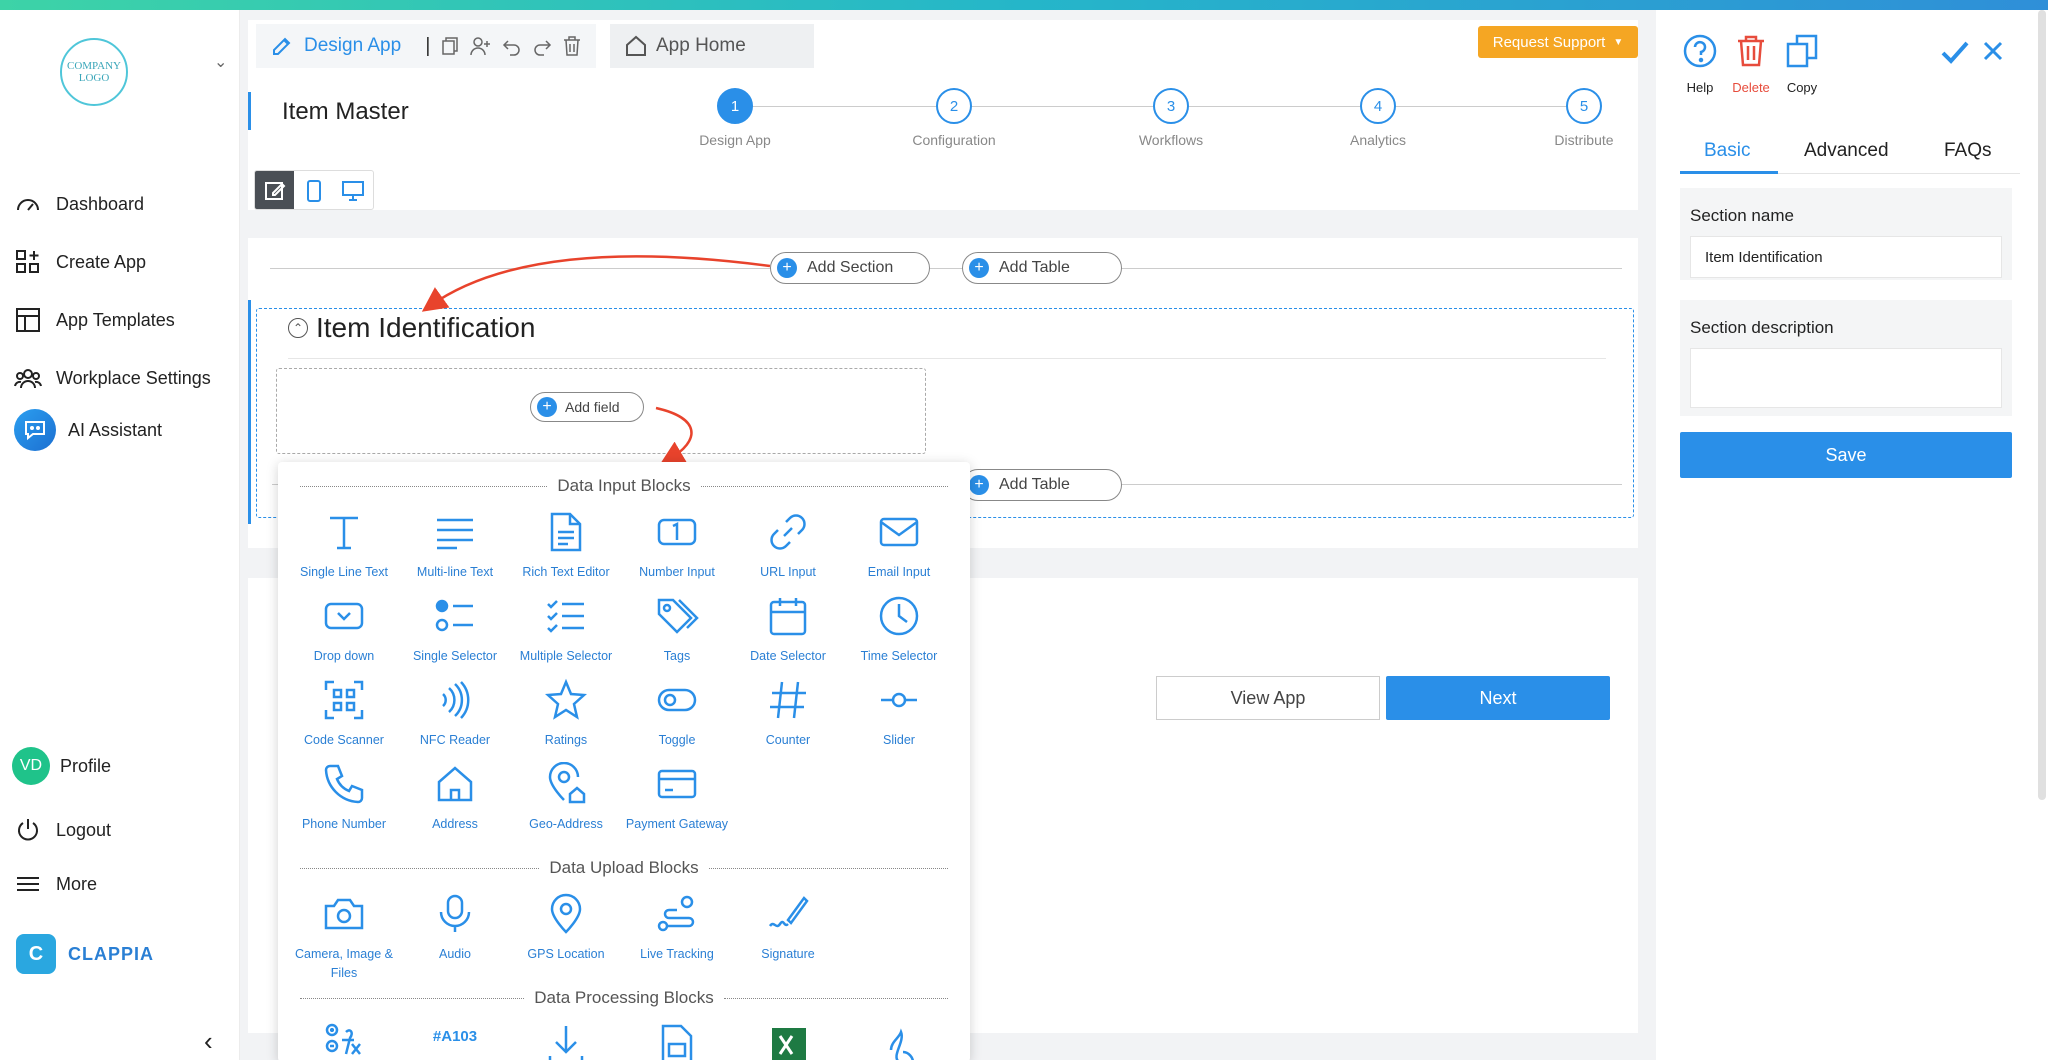 This screenshot has height=1060, width=2048. What do you see at coordinates (1993, 53) in the screenshot?
I see `close-icon` at bounding box center [1993, 53].